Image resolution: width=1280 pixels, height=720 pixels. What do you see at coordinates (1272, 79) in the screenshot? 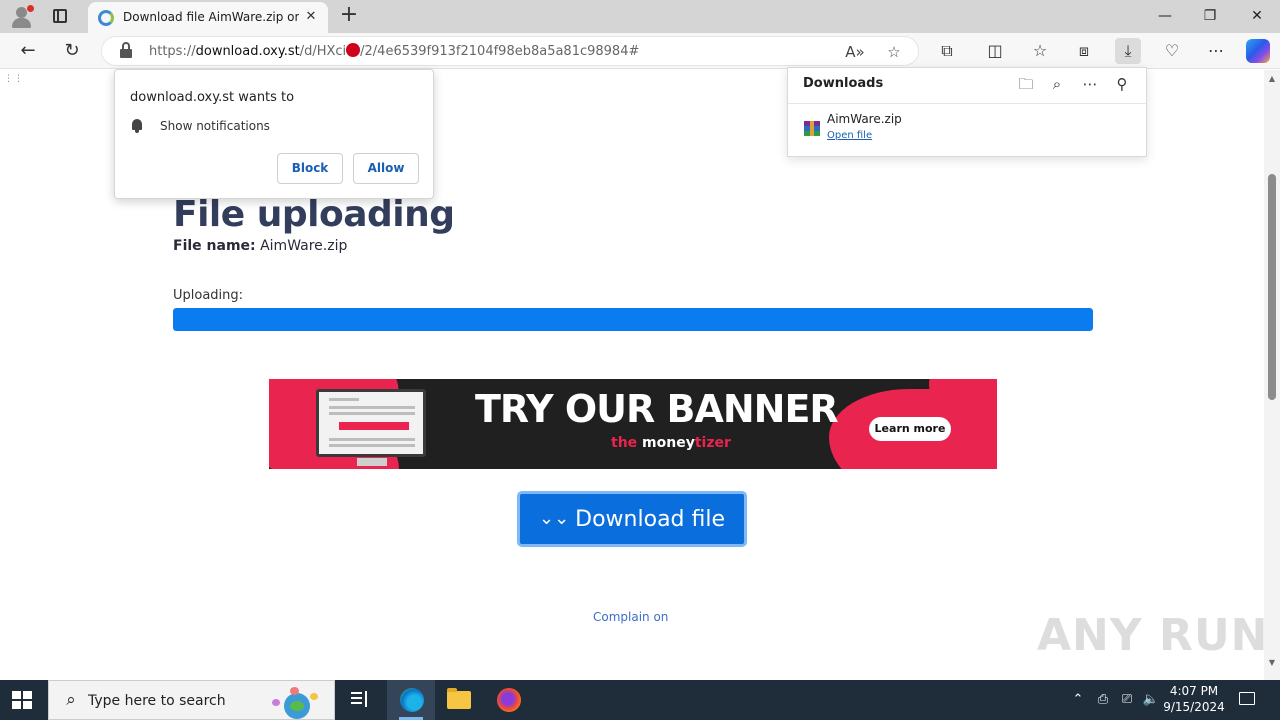
I see `scroll-up-icon: ▲` at bounding box center [1272, 79].